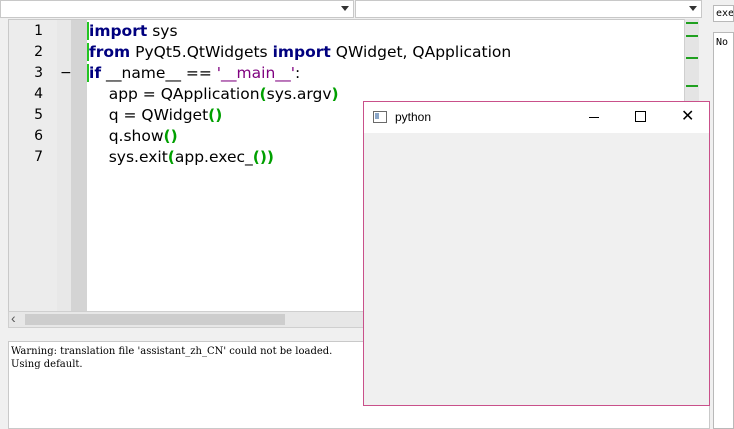 The width and height of the screenshot is (734, 429). Describe the element at coordinates (413, 117) in the screenshot. I see `window-title: python` at that location.